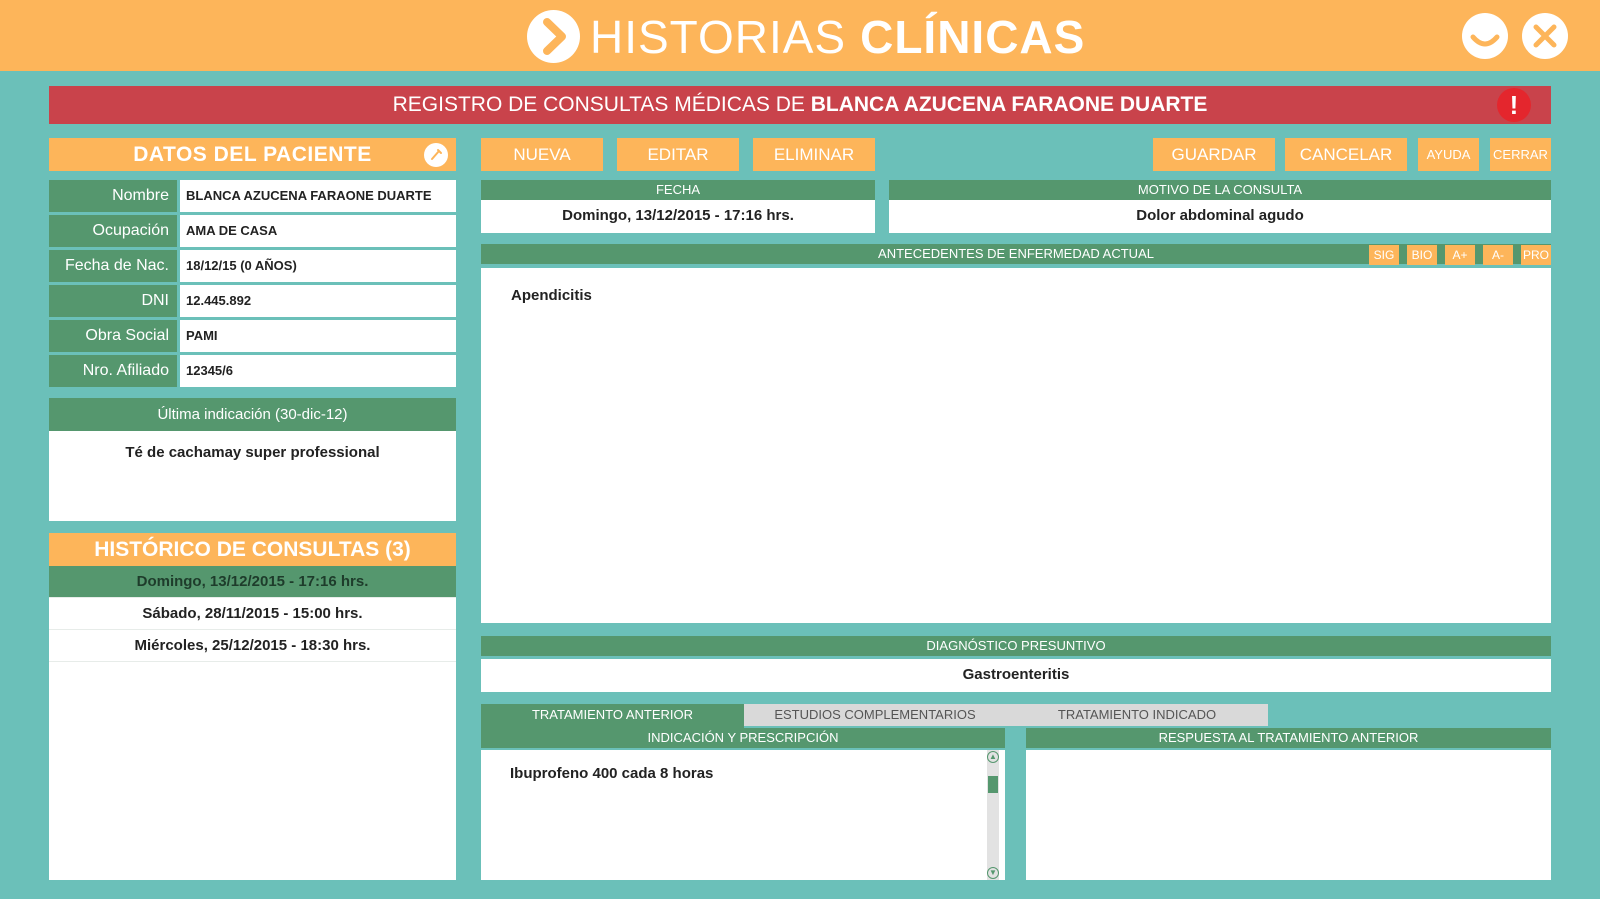  Describe the element at coordinates (252, 549) in the screenshot. I see `history-header: HISTÓRICO DE CONSULTAS (3)` at that location.